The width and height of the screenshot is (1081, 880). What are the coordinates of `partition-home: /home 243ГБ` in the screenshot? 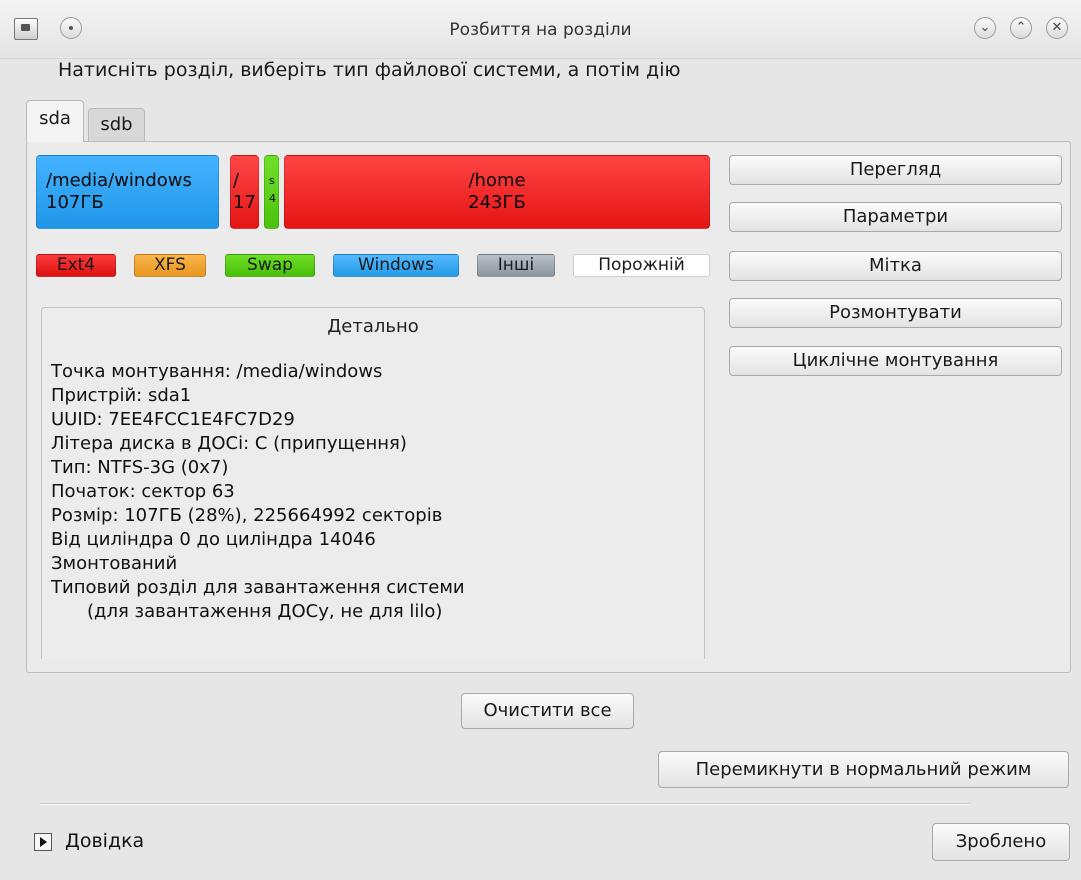 It's located at (497, 192).